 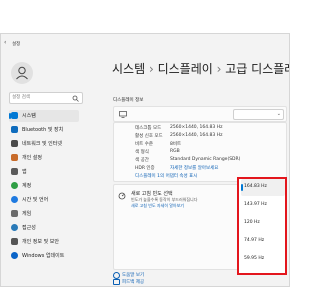 What do you see at coordinates (14, 157) in the screenshot?
I see `brush-icon` at bounding box center [14, 157].